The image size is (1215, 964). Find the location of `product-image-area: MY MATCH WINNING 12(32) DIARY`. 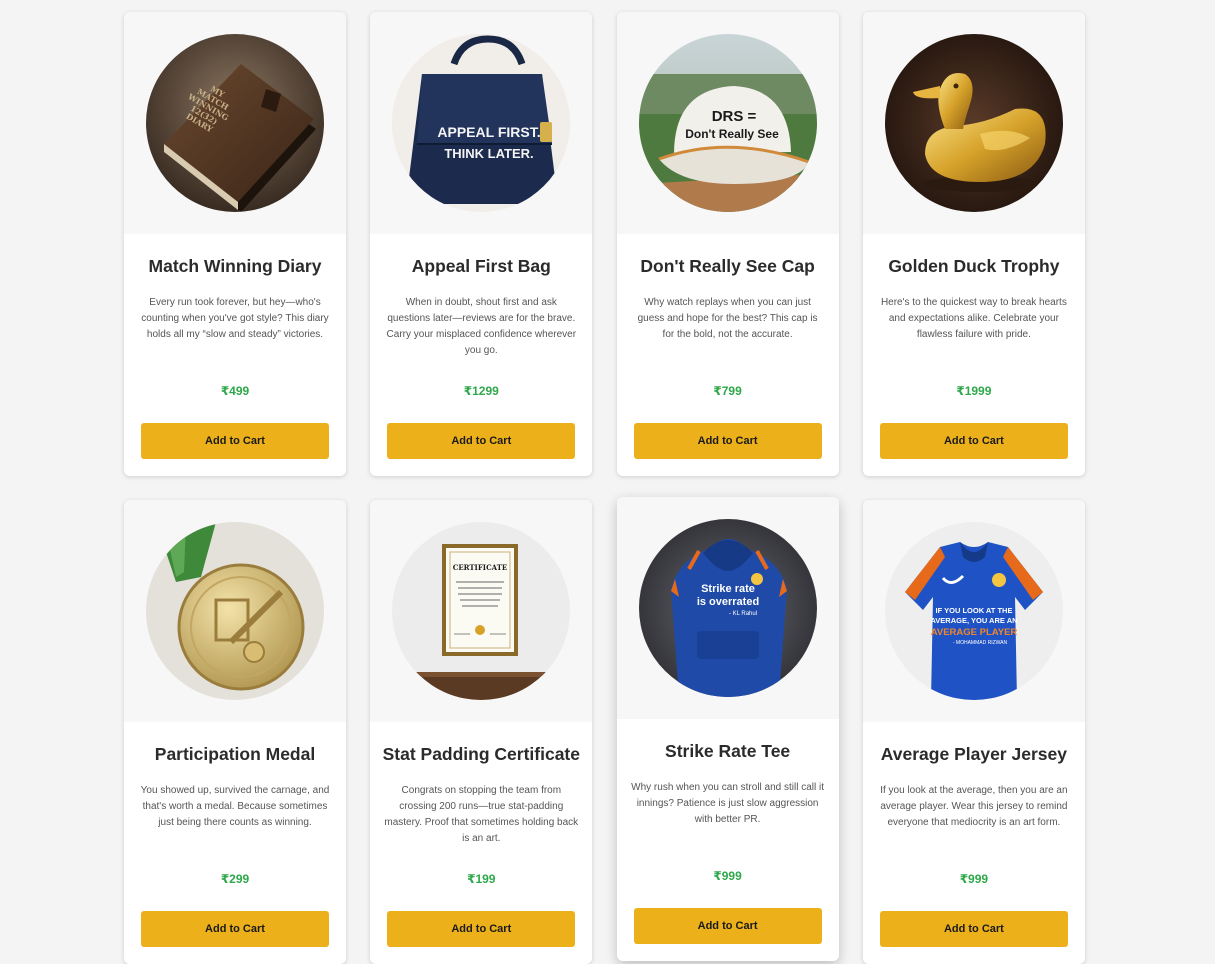

product-image-area: MY MATCH WINNING 12(32) DIARY is located at coordinates (235, 123).